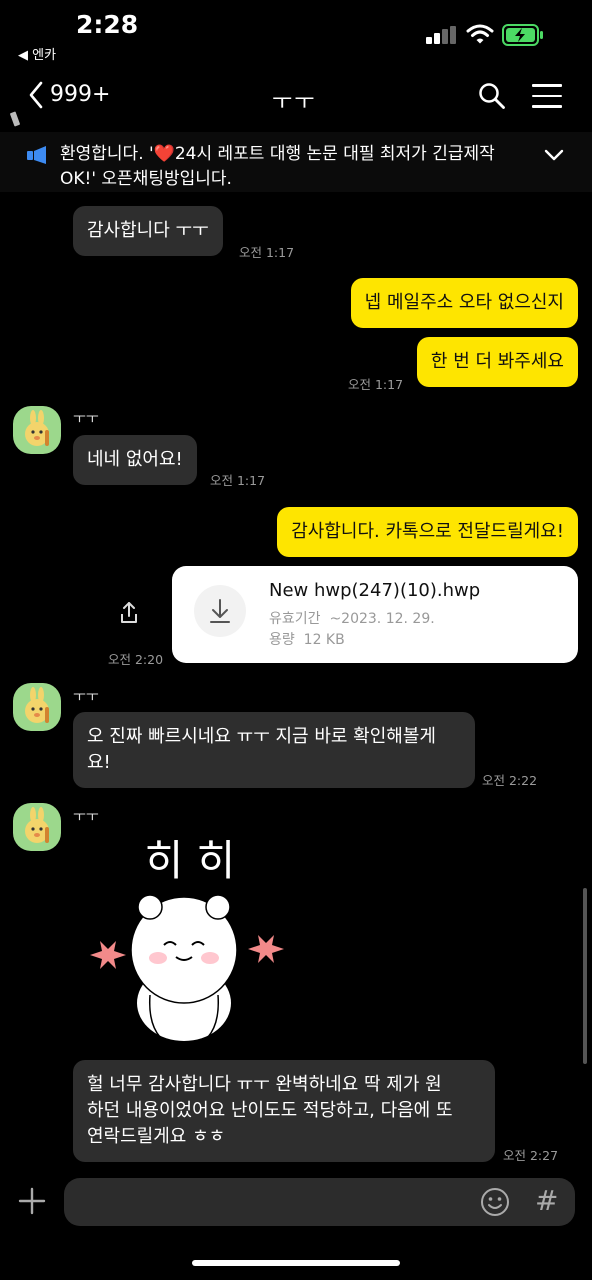 The width and height of the screenshot is (592, 1280). I want to click on file-expiry-value: ~2023. 12. 29., so click(382, 619).